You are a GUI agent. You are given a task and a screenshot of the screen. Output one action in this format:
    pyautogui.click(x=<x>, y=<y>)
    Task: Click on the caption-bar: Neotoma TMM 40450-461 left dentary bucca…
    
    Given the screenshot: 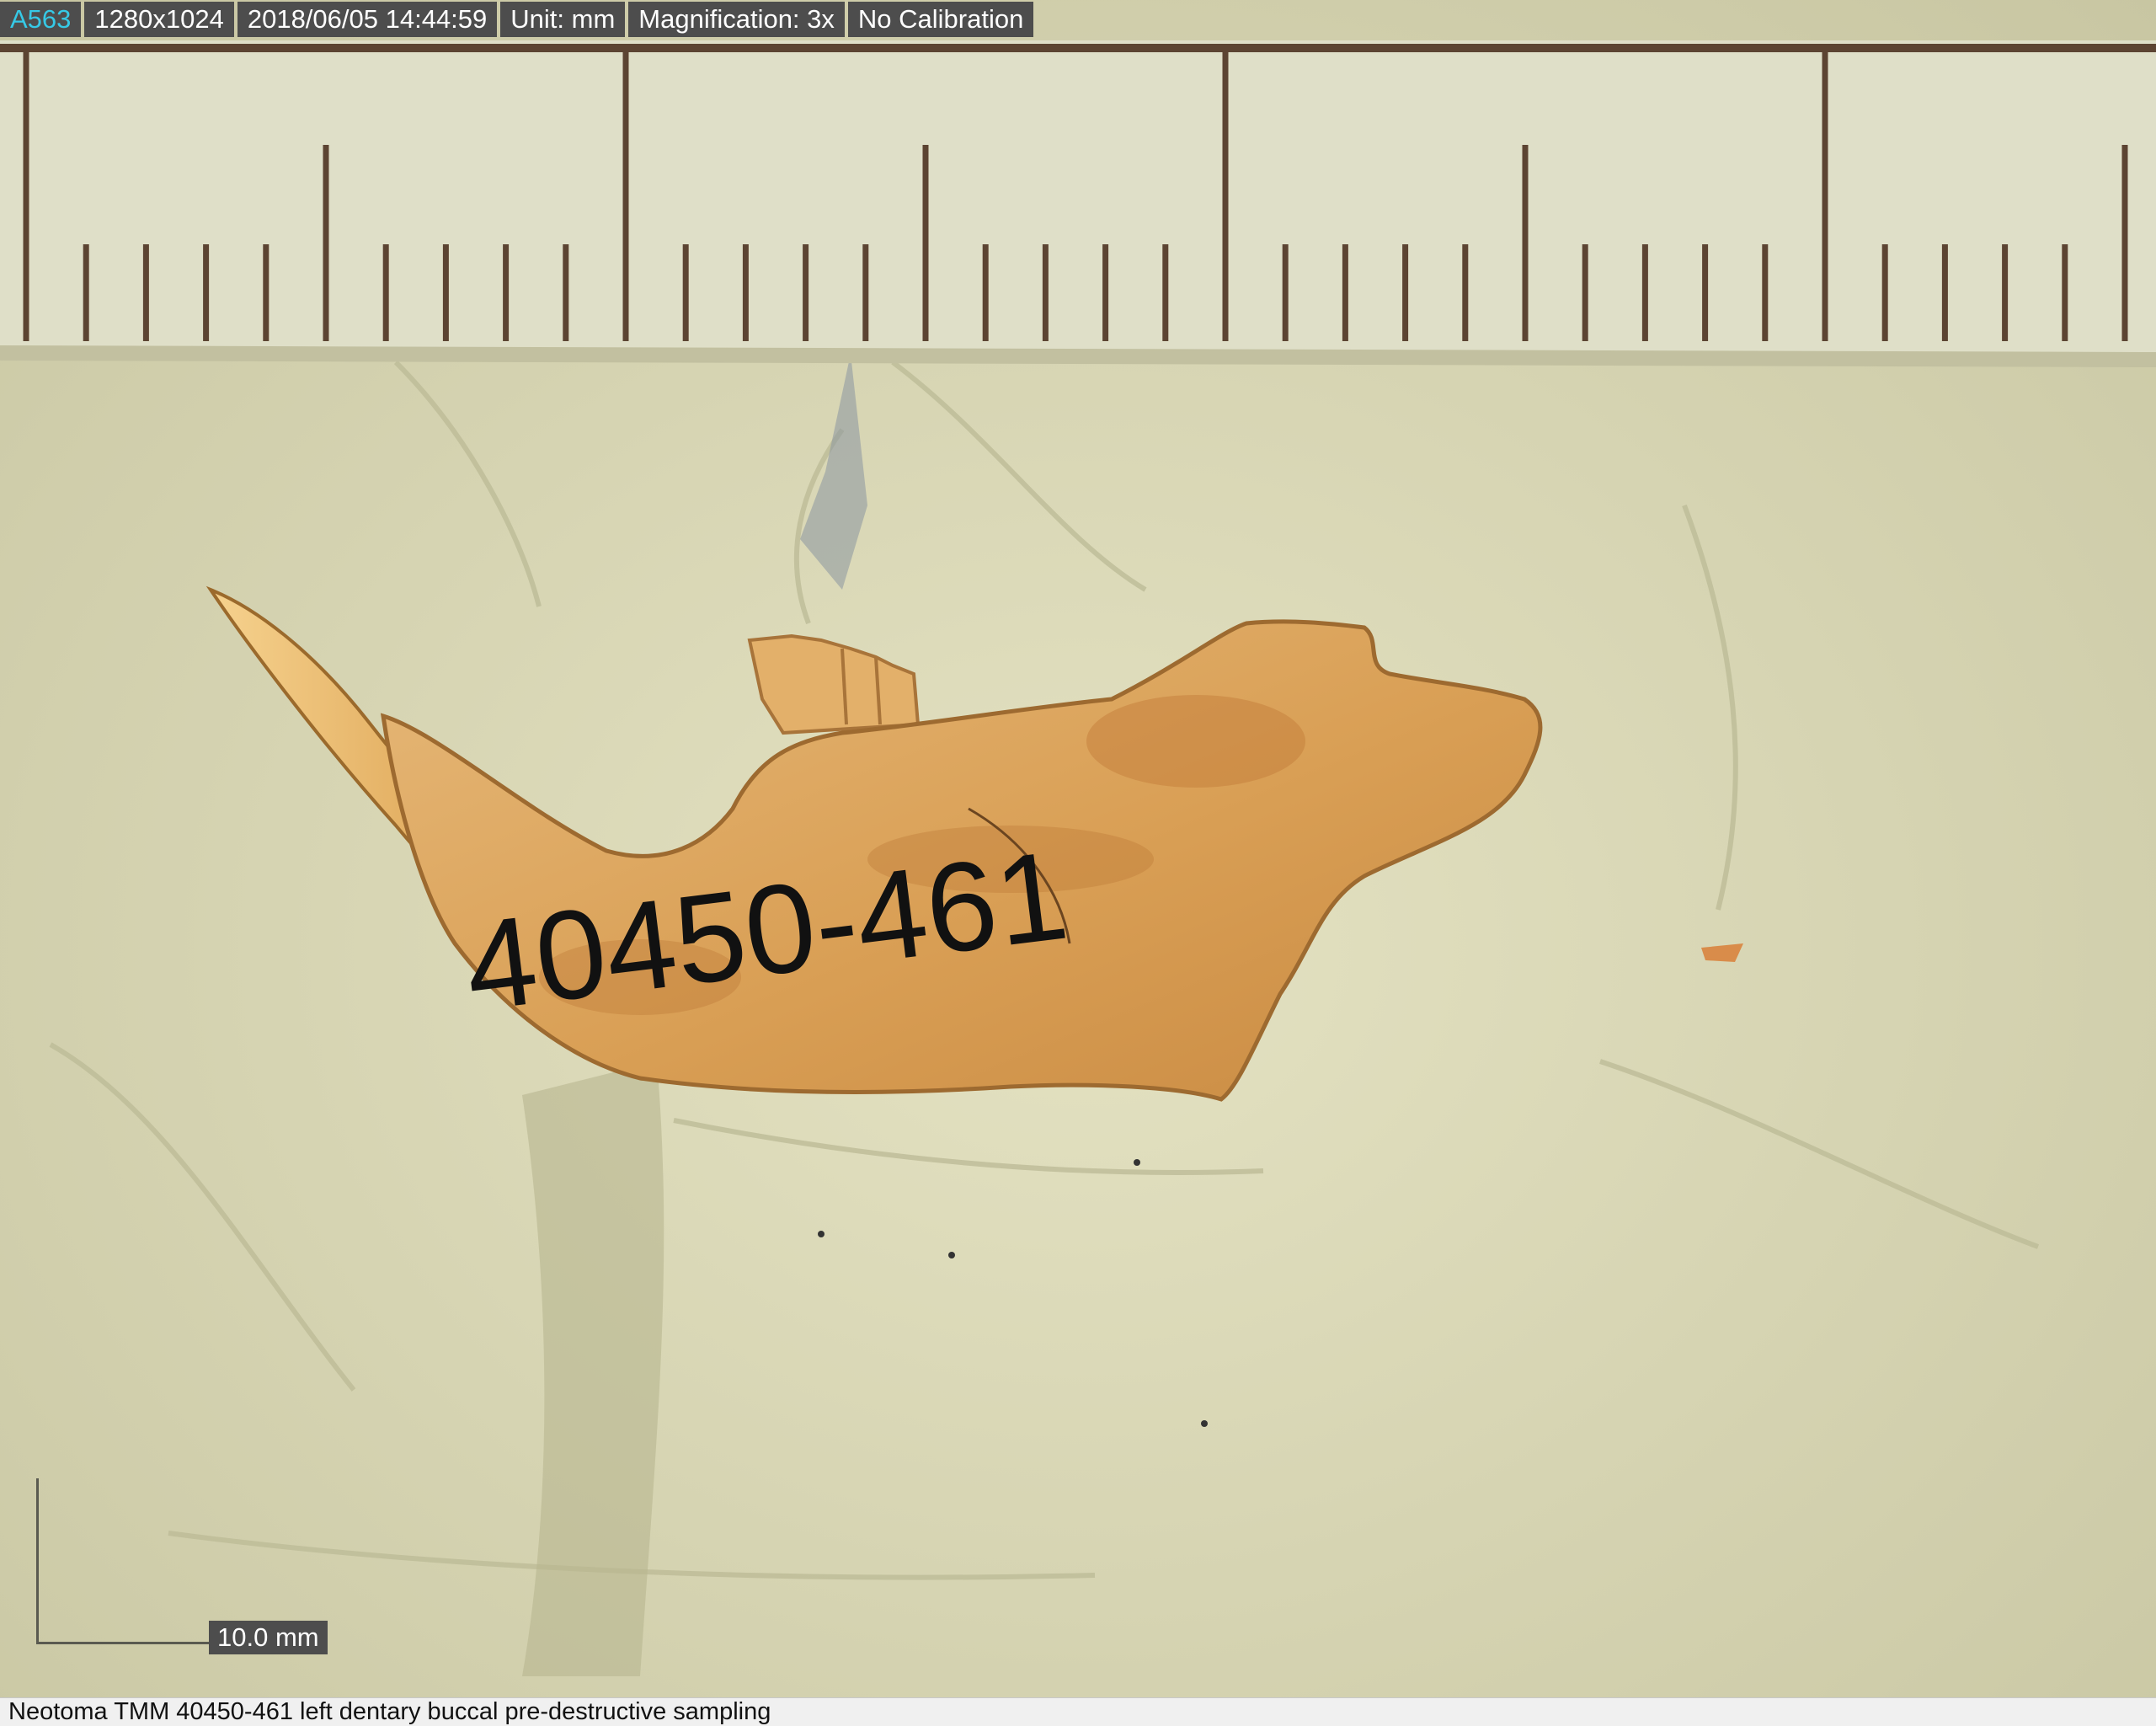 What is the action you would take?
    pyautogui.click(x=1078, y=1711)
    